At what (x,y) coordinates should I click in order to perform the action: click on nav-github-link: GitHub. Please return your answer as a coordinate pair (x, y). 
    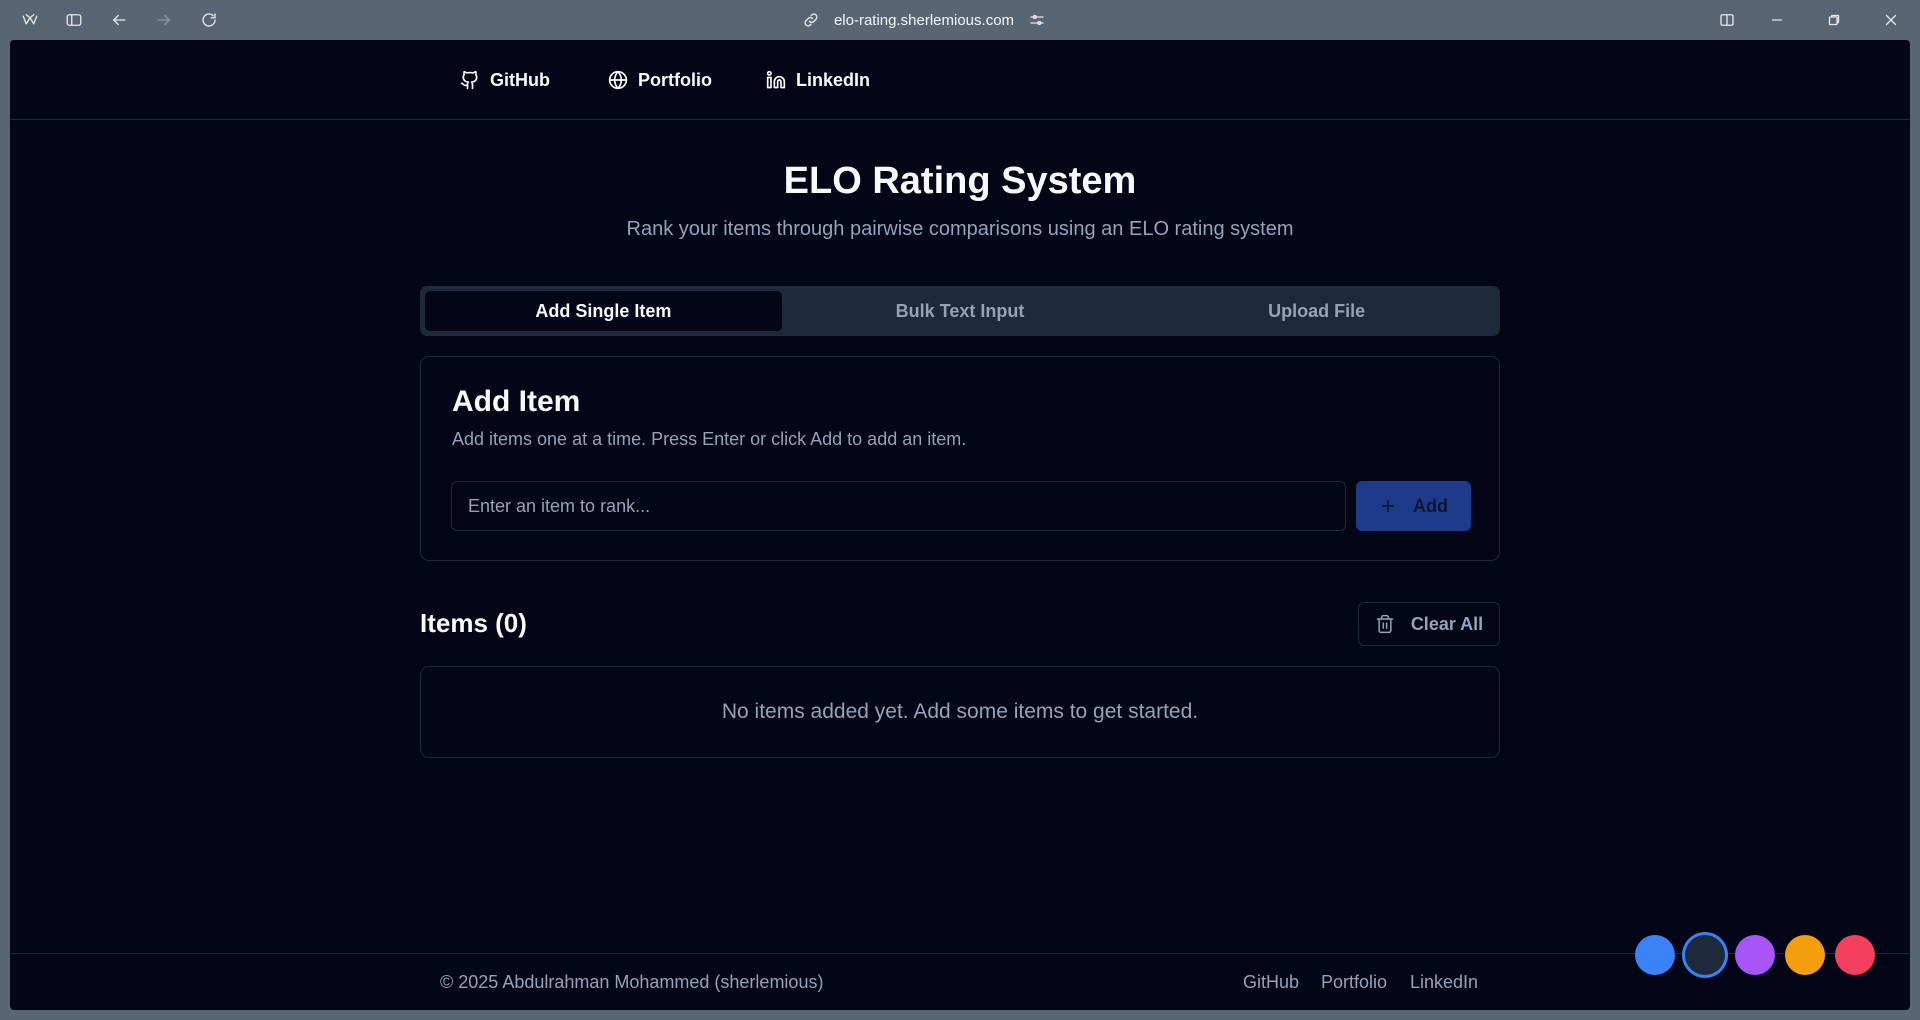
    Looking at the image, I should click on (505, 80).